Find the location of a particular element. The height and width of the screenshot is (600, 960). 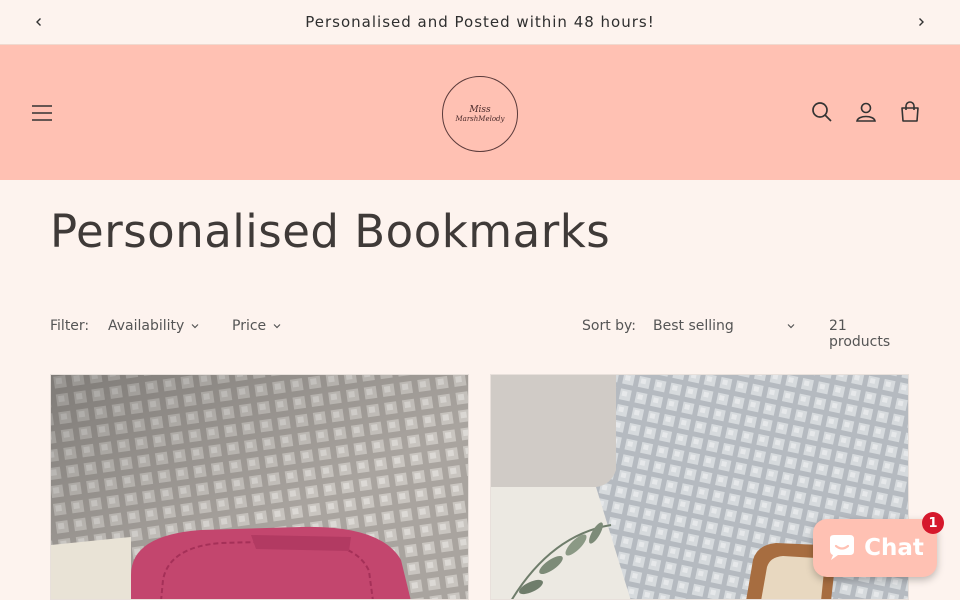

chevron-left-icon is located at coordinates (38, 22).